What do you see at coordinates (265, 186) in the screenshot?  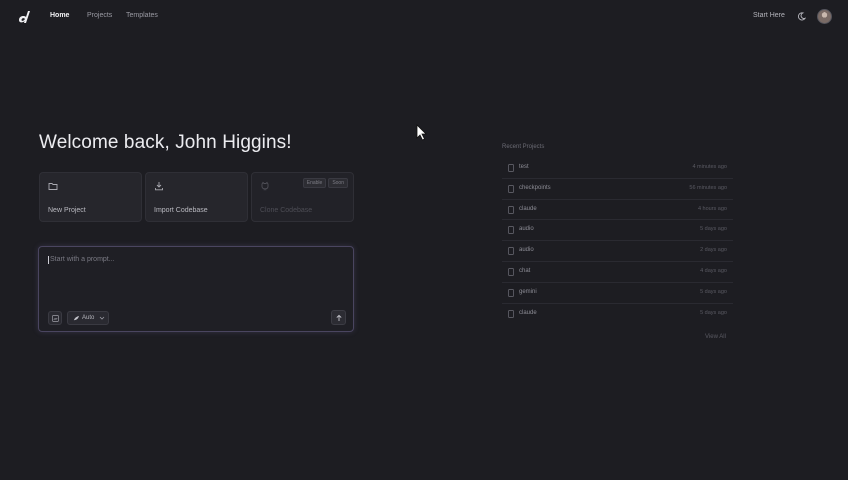 I see `github-icon` at bounding box center [265, 186].